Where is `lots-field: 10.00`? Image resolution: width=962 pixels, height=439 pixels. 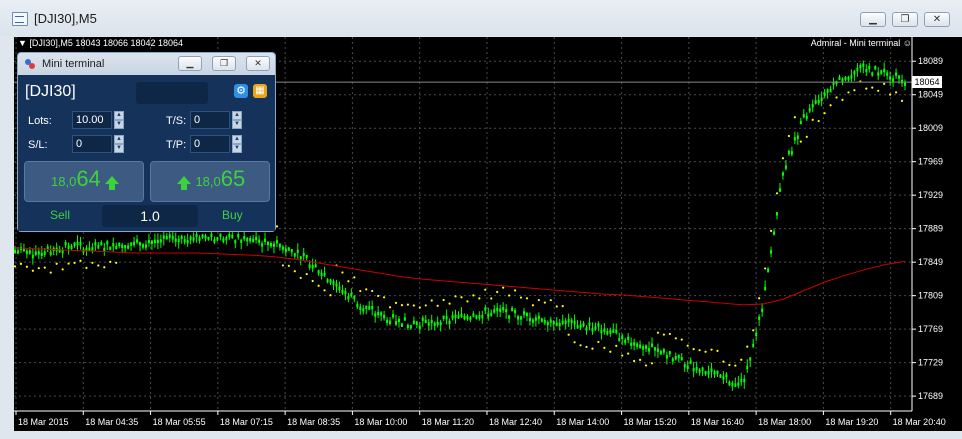 lots-field: 10.00 is located at coordinates (92, 120).